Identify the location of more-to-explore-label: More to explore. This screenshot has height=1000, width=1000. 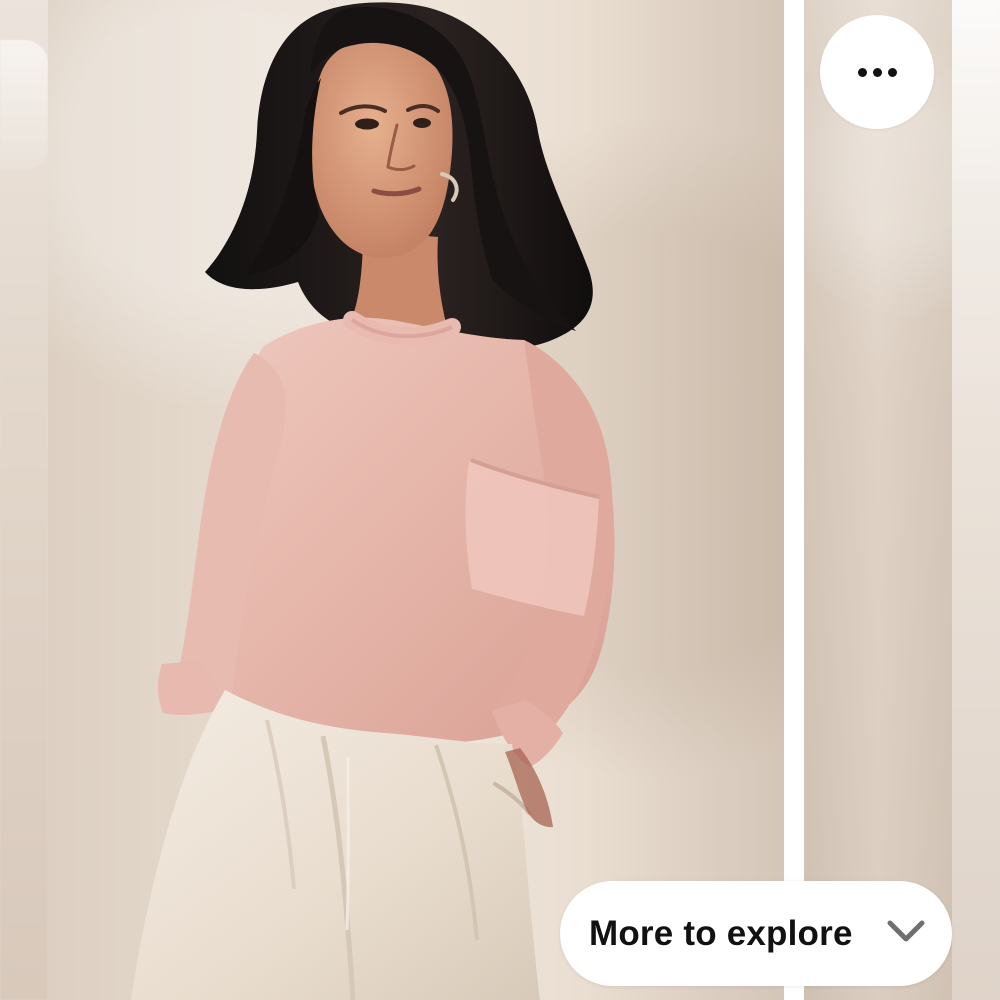
(721, 933).